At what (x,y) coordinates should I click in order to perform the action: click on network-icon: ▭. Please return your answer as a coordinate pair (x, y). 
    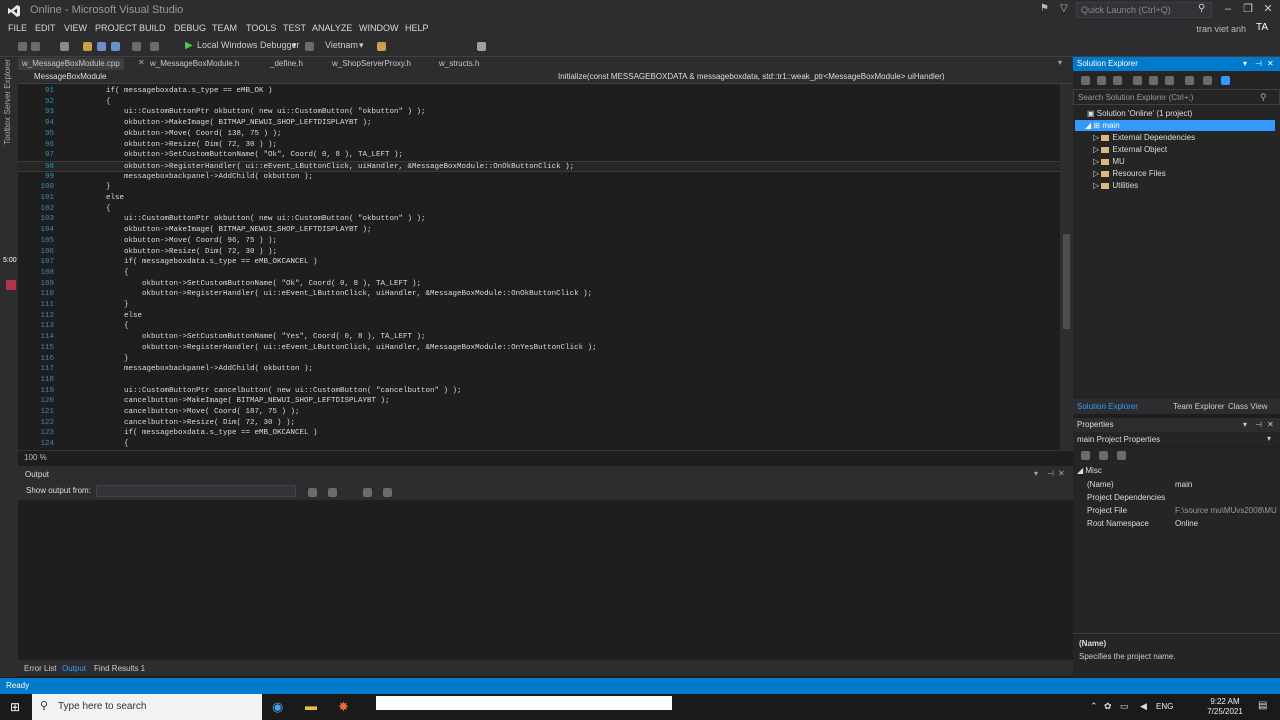
    Looking at the image, I should click on (1124, 706).